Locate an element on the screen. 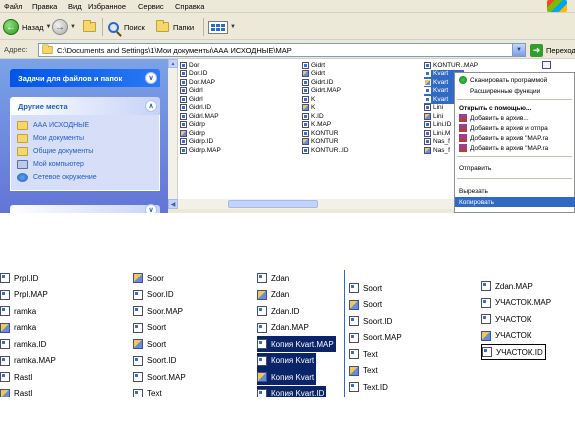 Image resolution: width=575 pixels, height=445 pixels. menu-item-add-send: Добавить в архив и отпра is located at coordinates (515, 128).